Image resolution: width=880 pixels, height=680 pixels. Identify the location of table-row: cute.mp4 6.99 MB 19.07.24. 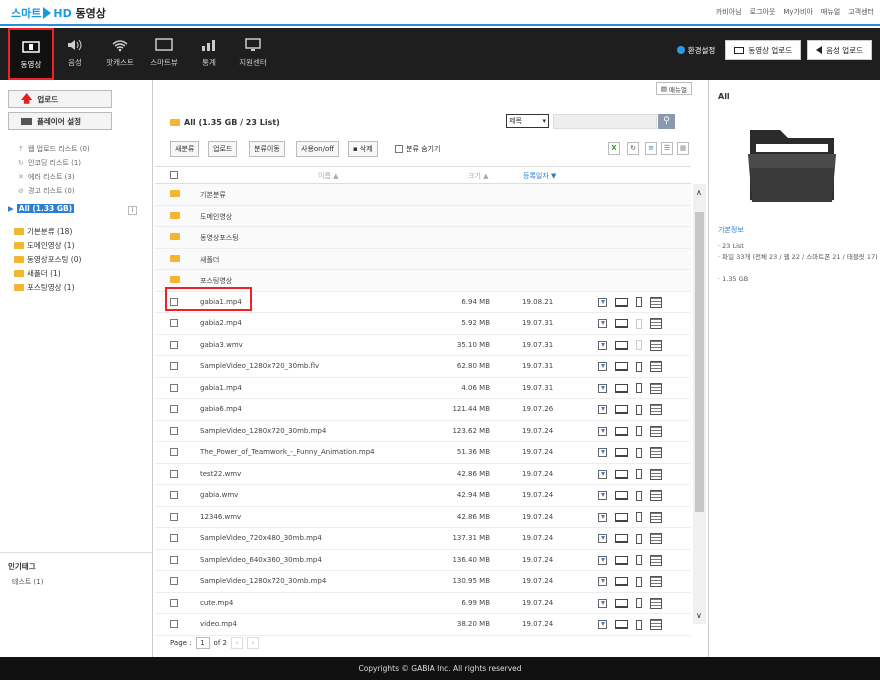
(423, 603).